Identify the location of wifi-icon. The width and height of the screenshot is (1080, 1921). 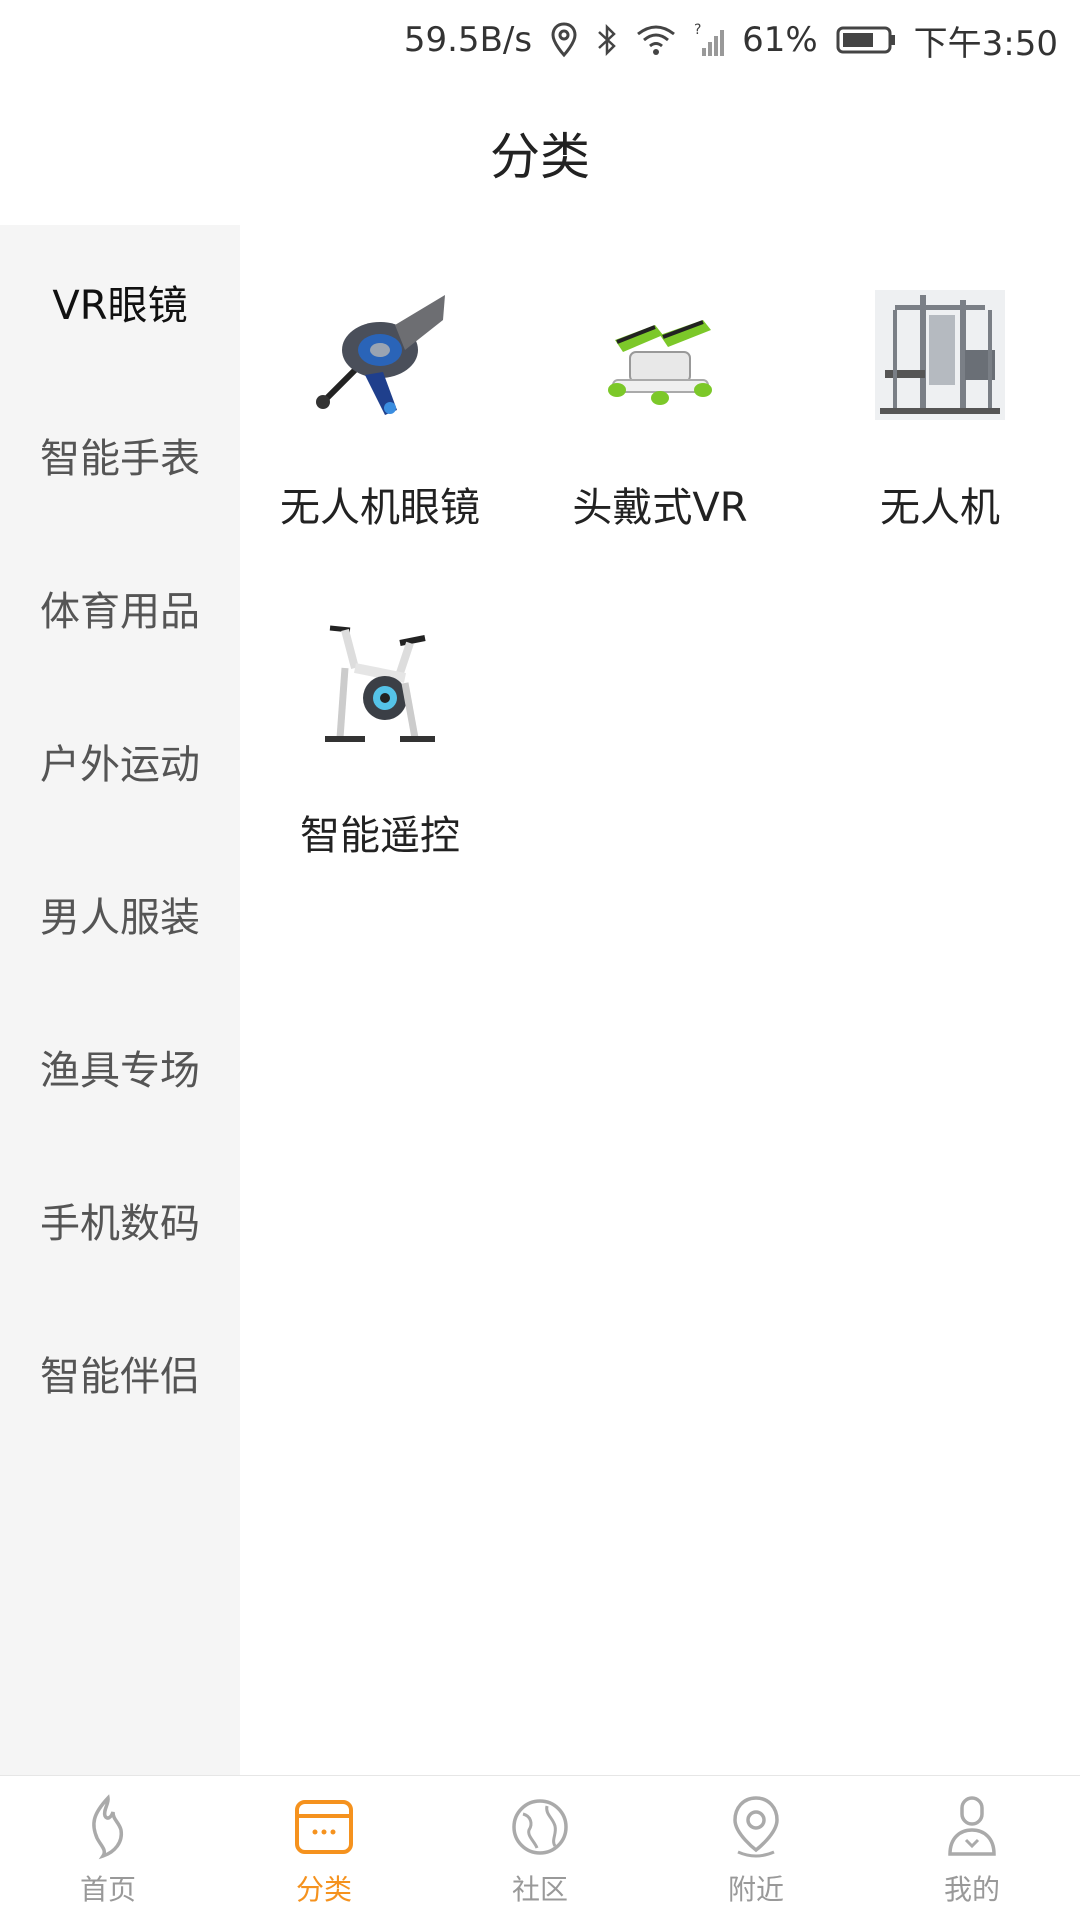
(656, 40).